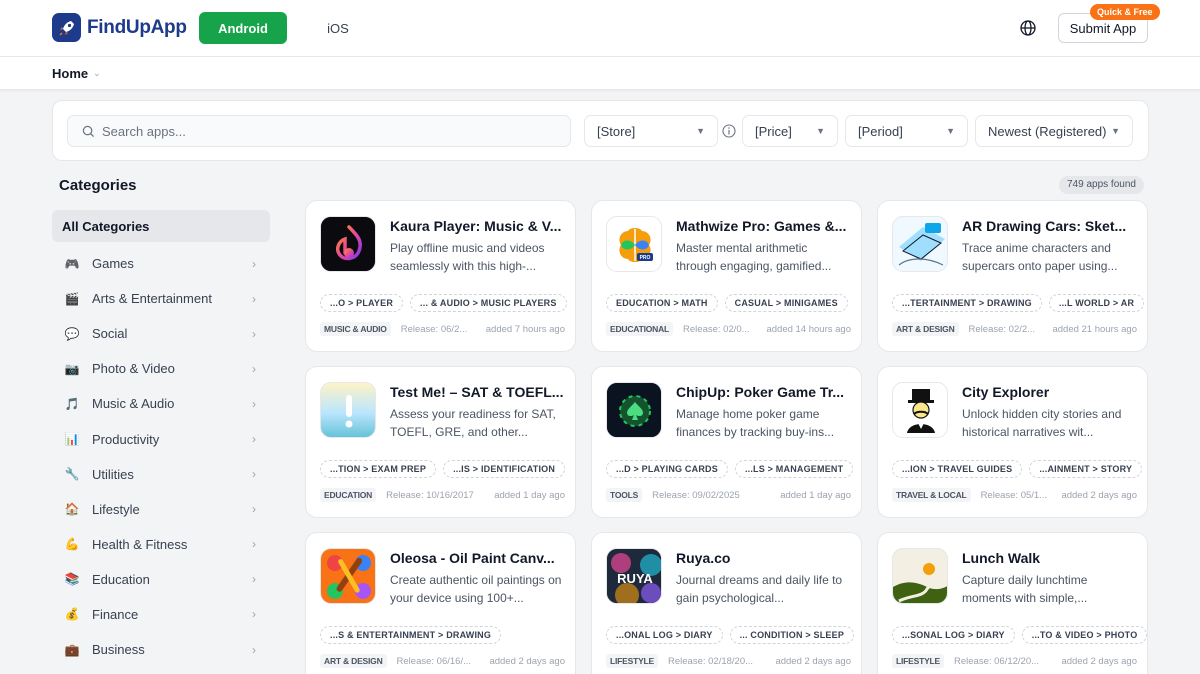 The width and height of the screenshot is (1200, 674). What do you see at coordinates (338, 28) in the screenshot?
I see `ios-tab: iOS` at bounding box center [338, 28].